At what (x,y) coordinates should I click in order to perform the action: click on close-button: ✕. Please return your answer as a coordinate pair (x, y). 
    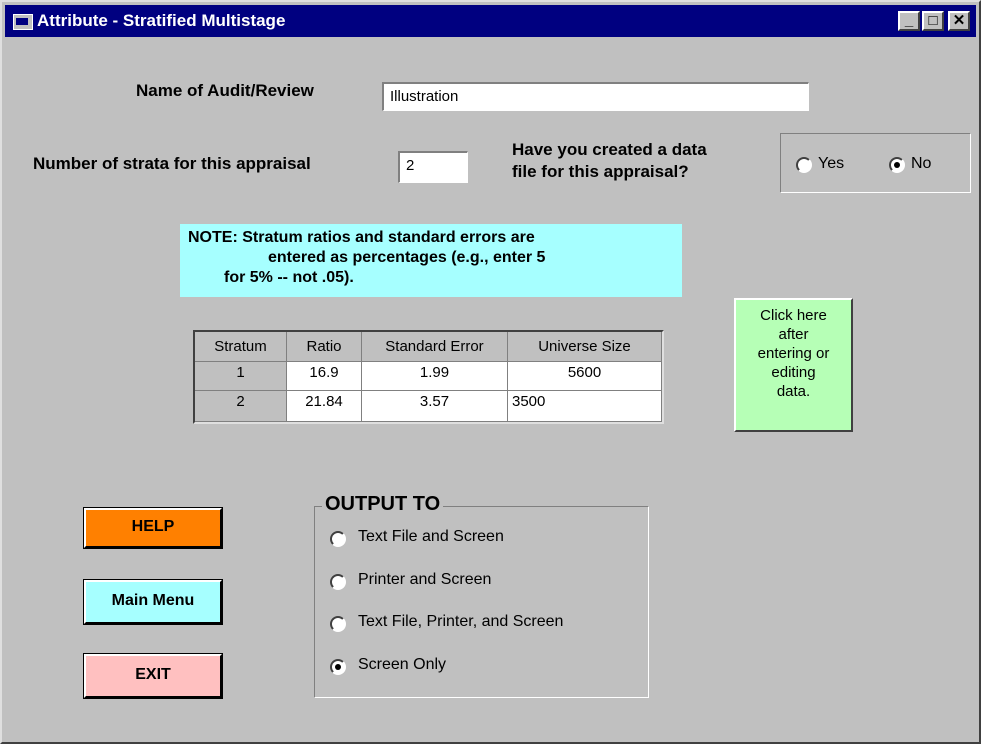
    Looking at the image, I should click on (959, 21).